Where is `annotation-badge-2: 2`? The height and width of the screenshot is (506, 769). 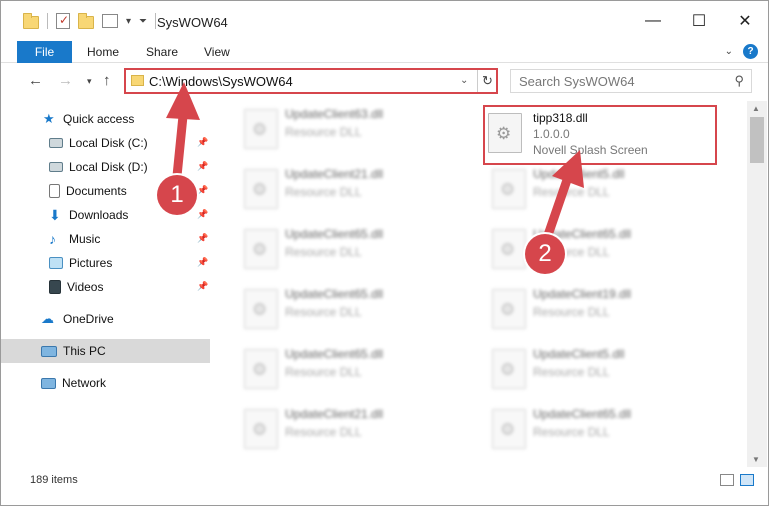
annotation-badge-2: 2 is located at coordinates (545, 254).